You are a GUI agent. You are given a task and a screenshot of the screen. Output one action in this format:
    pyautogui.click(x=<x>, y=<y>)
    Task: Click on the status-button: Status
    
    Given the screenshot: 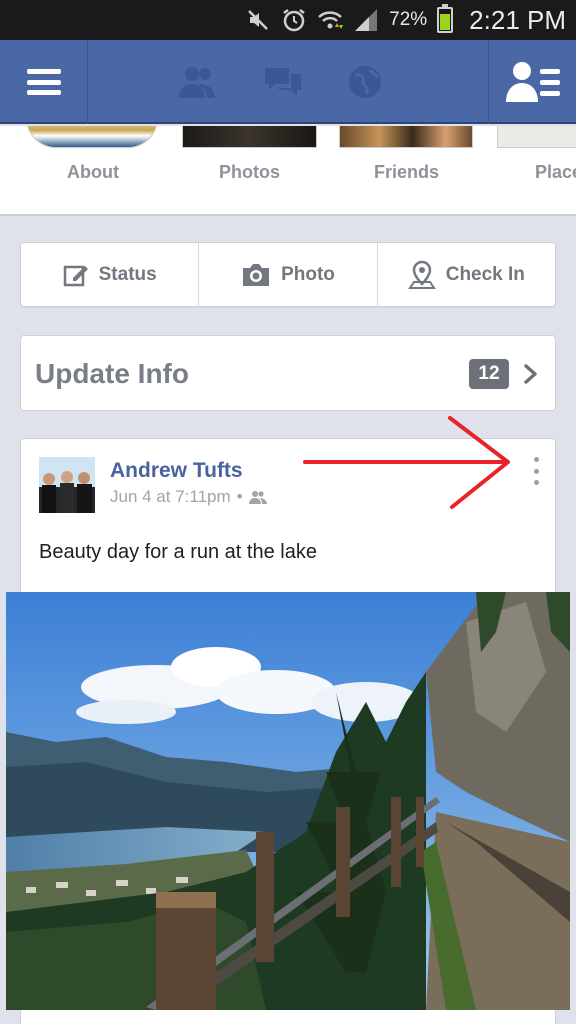 What is the action you would take?
    pyautogui.click(x=110, y=274)
    